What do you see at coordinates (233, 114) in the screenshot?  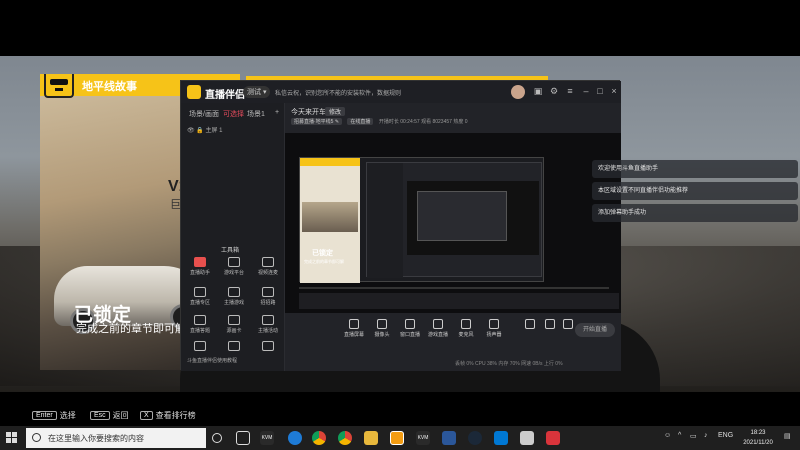 I see `tab-selectable: 可选择` at bounding box center [233, 114].